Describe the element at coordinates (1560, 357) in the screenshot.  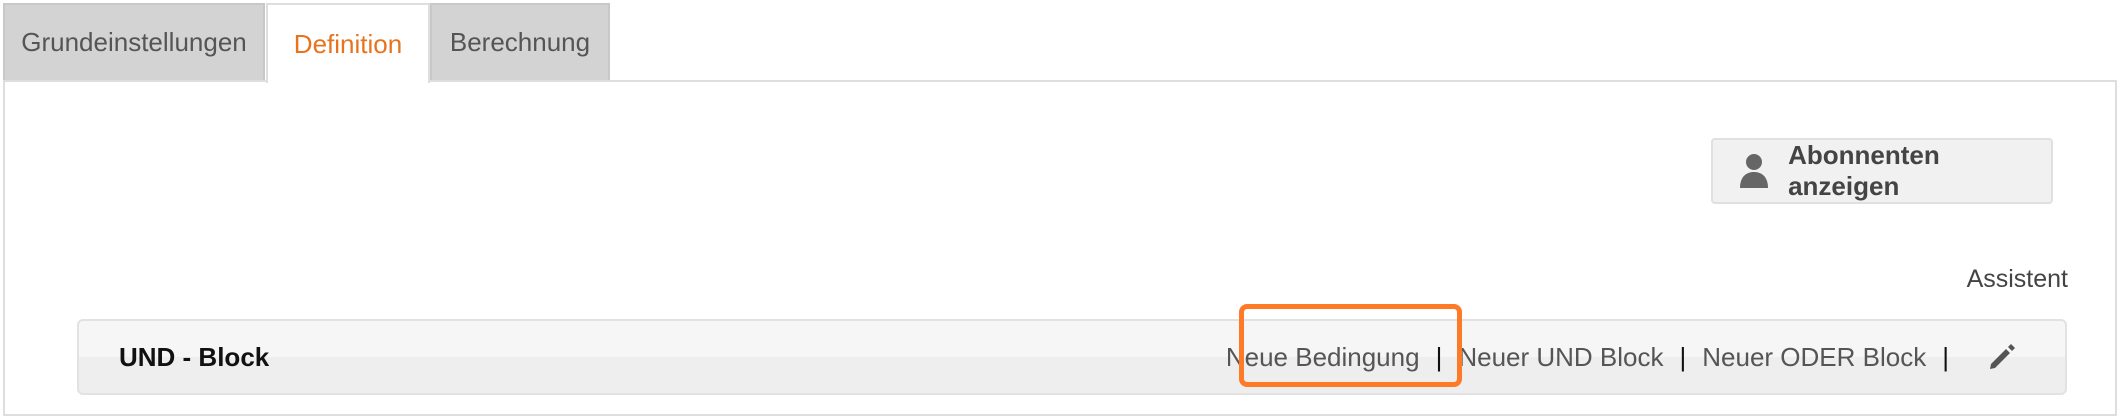
I see `new-and-block-link: Neuer UND Block` at that location.